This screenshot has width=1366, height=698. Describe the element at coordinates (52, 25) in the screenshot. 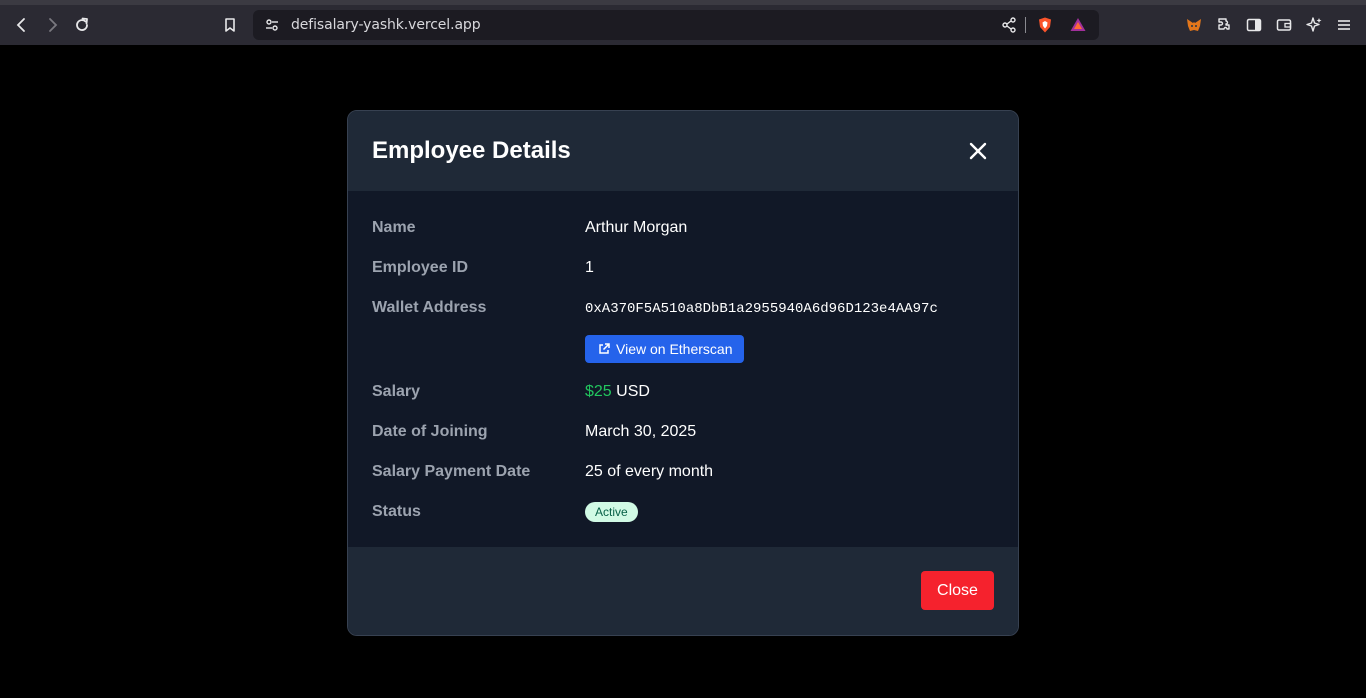

I see `forward-icon` at that location.